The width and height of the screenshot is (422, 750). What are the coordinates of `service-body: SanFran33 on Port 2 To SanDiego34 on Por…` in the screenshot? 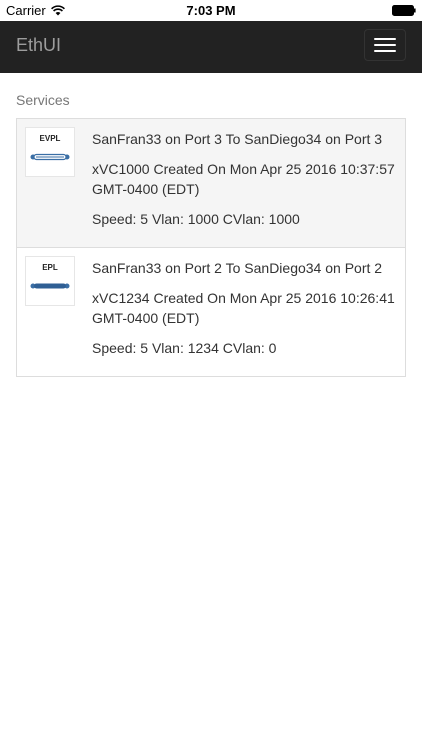 It's located at (244, 308).